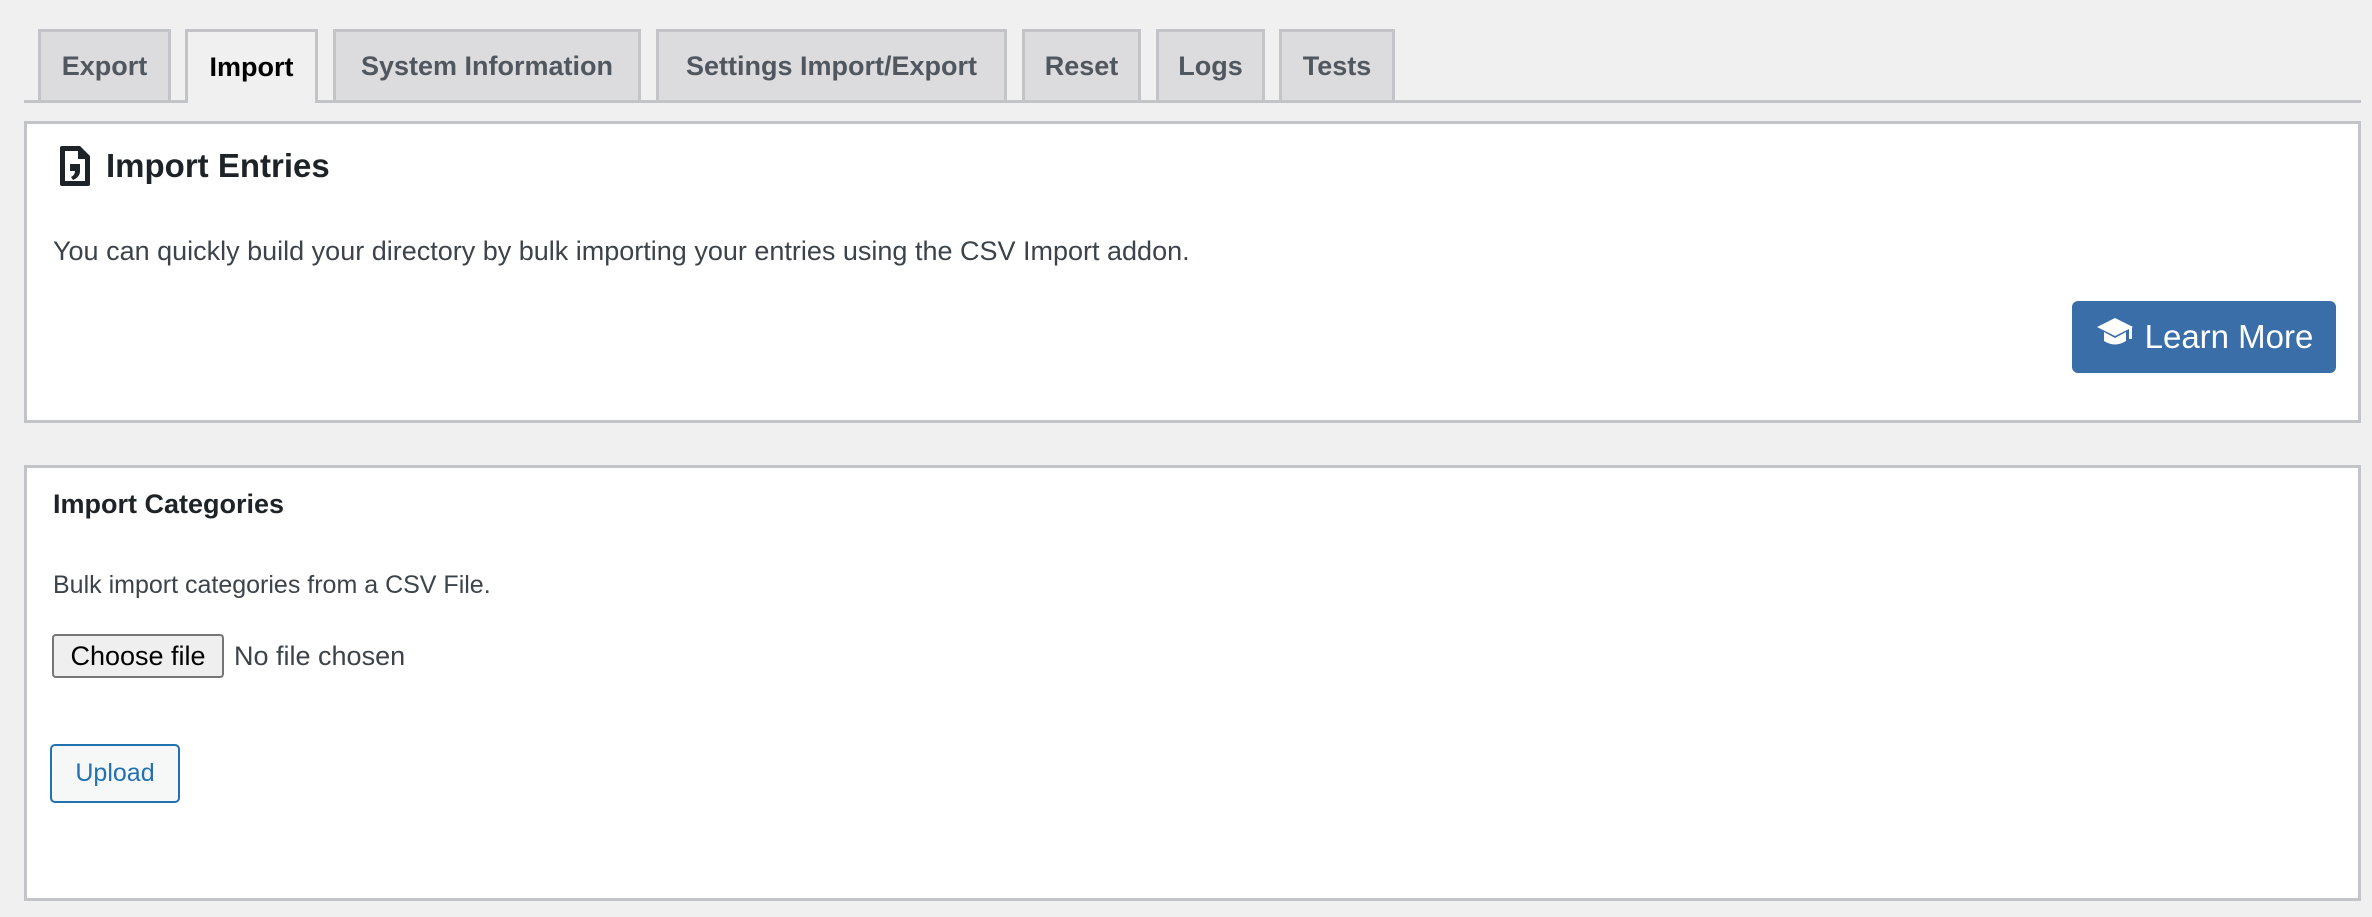  Describe the element at coordinates (487, 64) in the screenshot. I see `tab-system-information: System Information` at that location.